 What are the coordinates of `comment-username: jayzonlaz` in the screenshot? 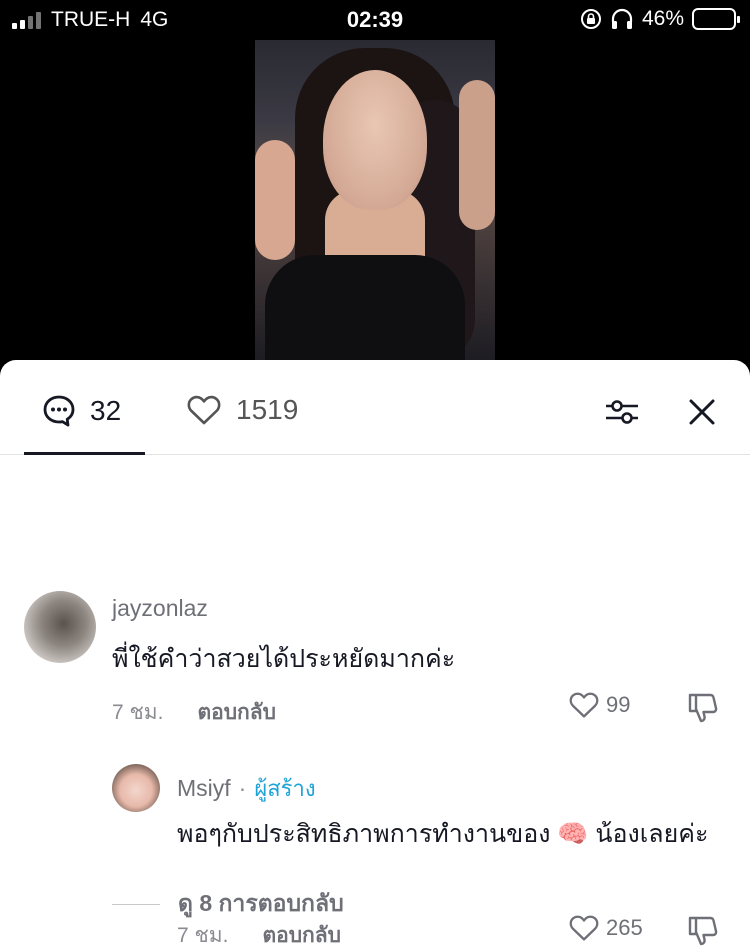 It's located at (160, 608).